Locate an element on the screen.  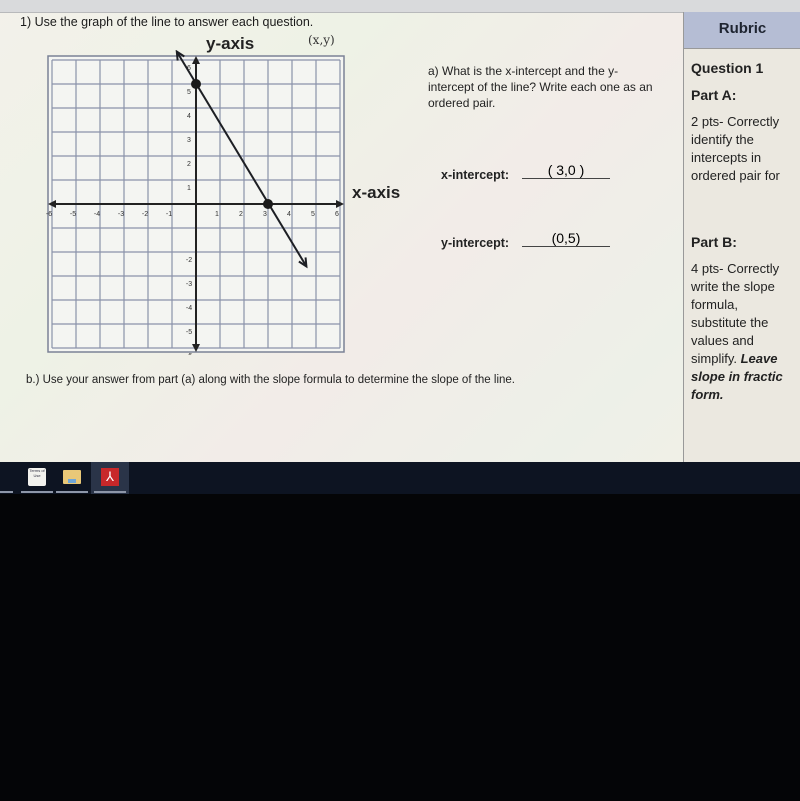
rubric-line: values and is located at coordinates (722, 340).